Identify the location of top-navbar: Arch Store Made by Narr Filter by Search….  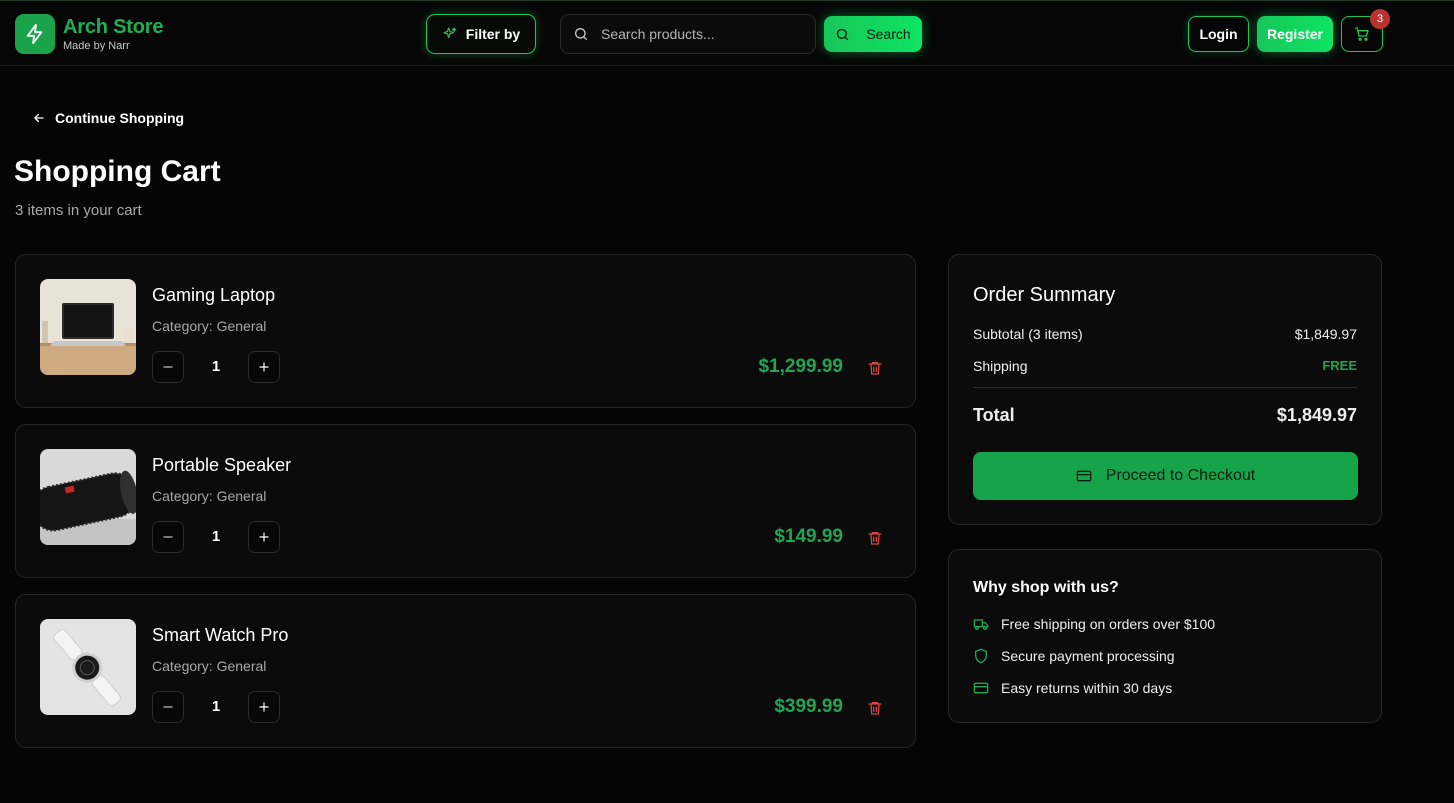
(727, 33).